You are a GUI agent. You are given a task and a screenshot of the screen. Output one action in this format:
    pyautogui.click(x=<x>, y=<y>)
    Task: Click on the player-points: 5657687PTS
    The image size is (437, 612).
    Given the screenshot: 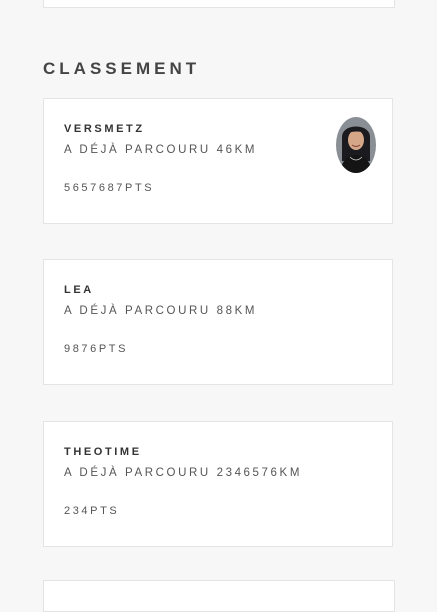 What is the action you would take?
    pyautogui.click(x=109, y=188)
    